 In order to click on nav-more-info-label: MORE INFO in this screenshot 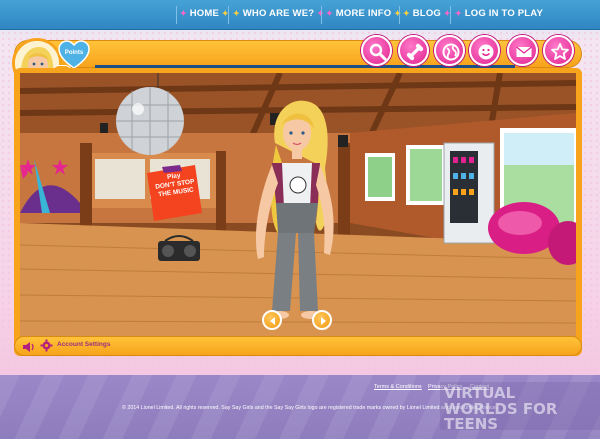, I will do `click(363, 13)`.